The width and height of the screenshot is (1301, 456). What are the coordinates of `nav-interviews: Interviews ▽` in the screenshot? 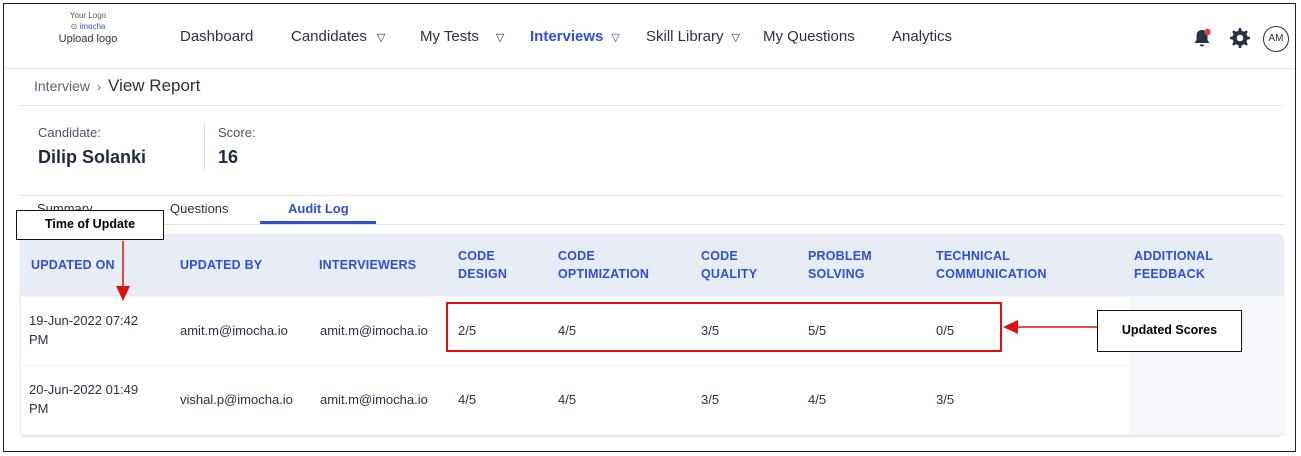 It's located at (575, 36).